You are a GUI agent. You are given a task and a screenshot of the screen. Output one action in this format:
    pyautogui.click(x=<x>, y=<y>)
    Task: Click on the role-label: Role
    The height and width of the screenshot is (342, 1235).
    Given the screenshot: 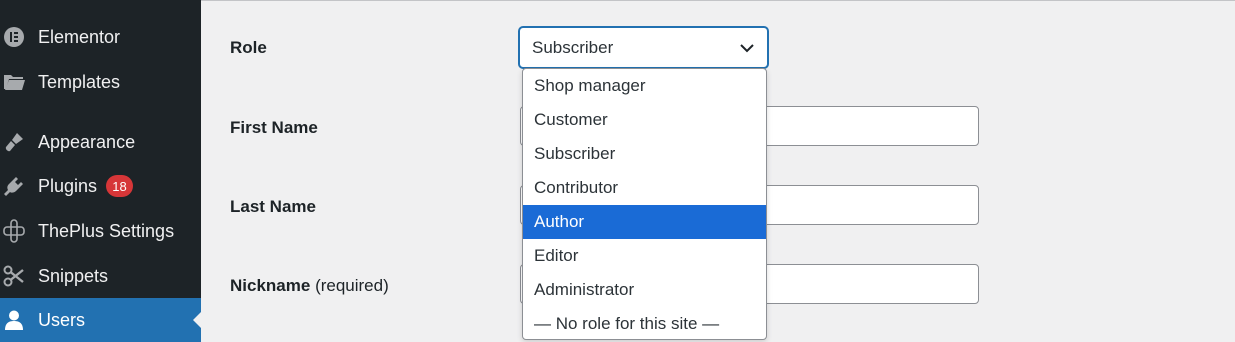 What is the action you would take?
    pyautogui.click(x=248, y=47)
    